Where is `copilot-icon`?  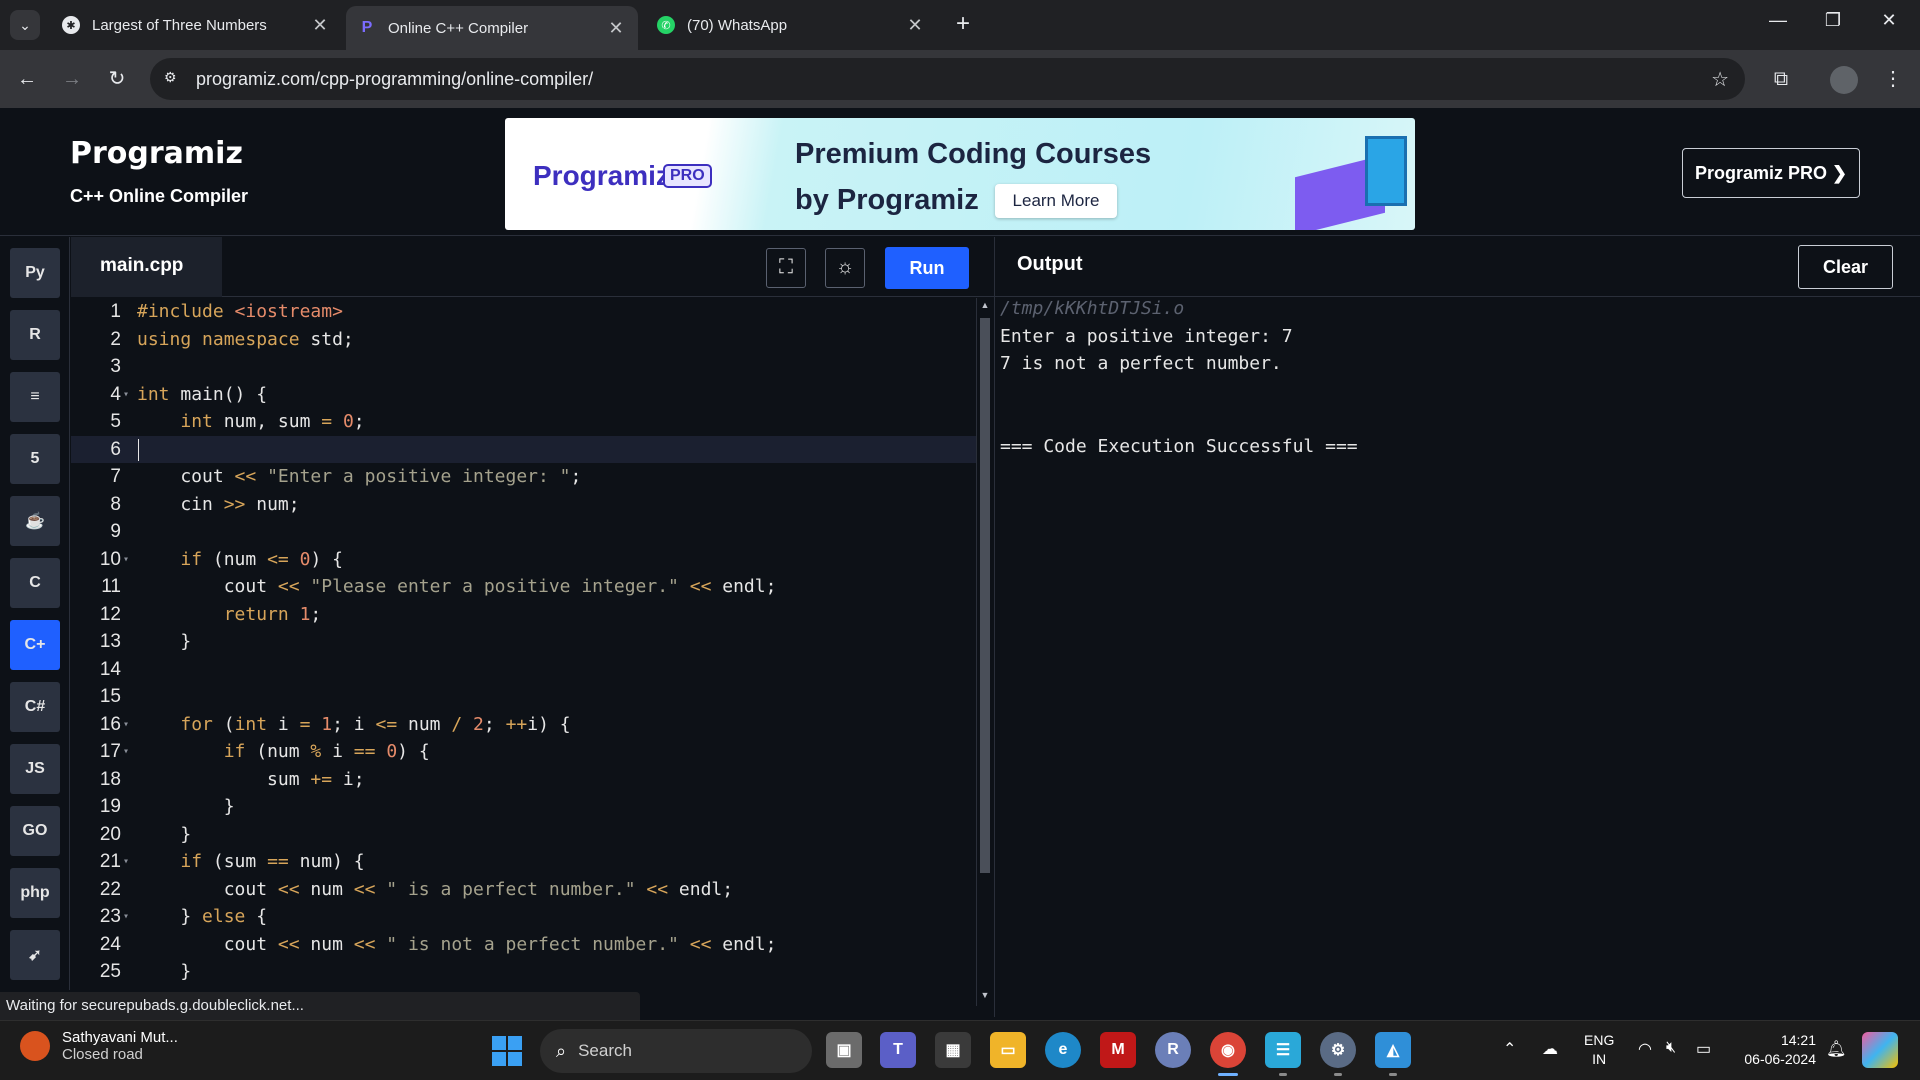 copilot-icon is located at coordinates (1880, 1050).